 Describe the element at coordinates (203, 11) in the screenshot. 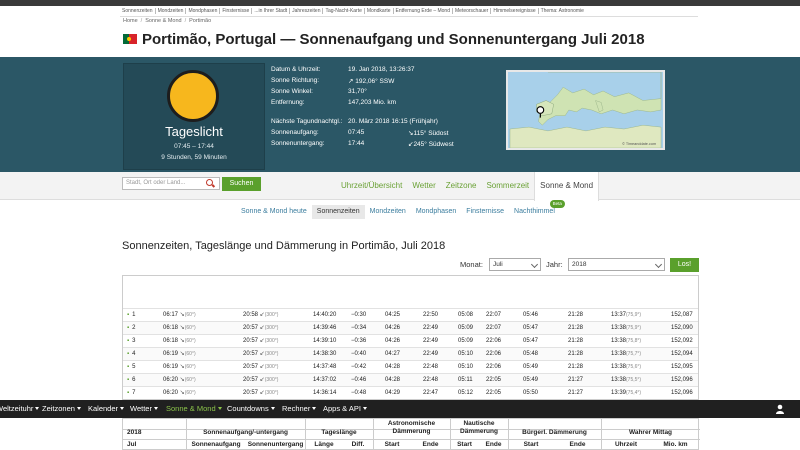

I see `top-link: Mondphasen` at that location.